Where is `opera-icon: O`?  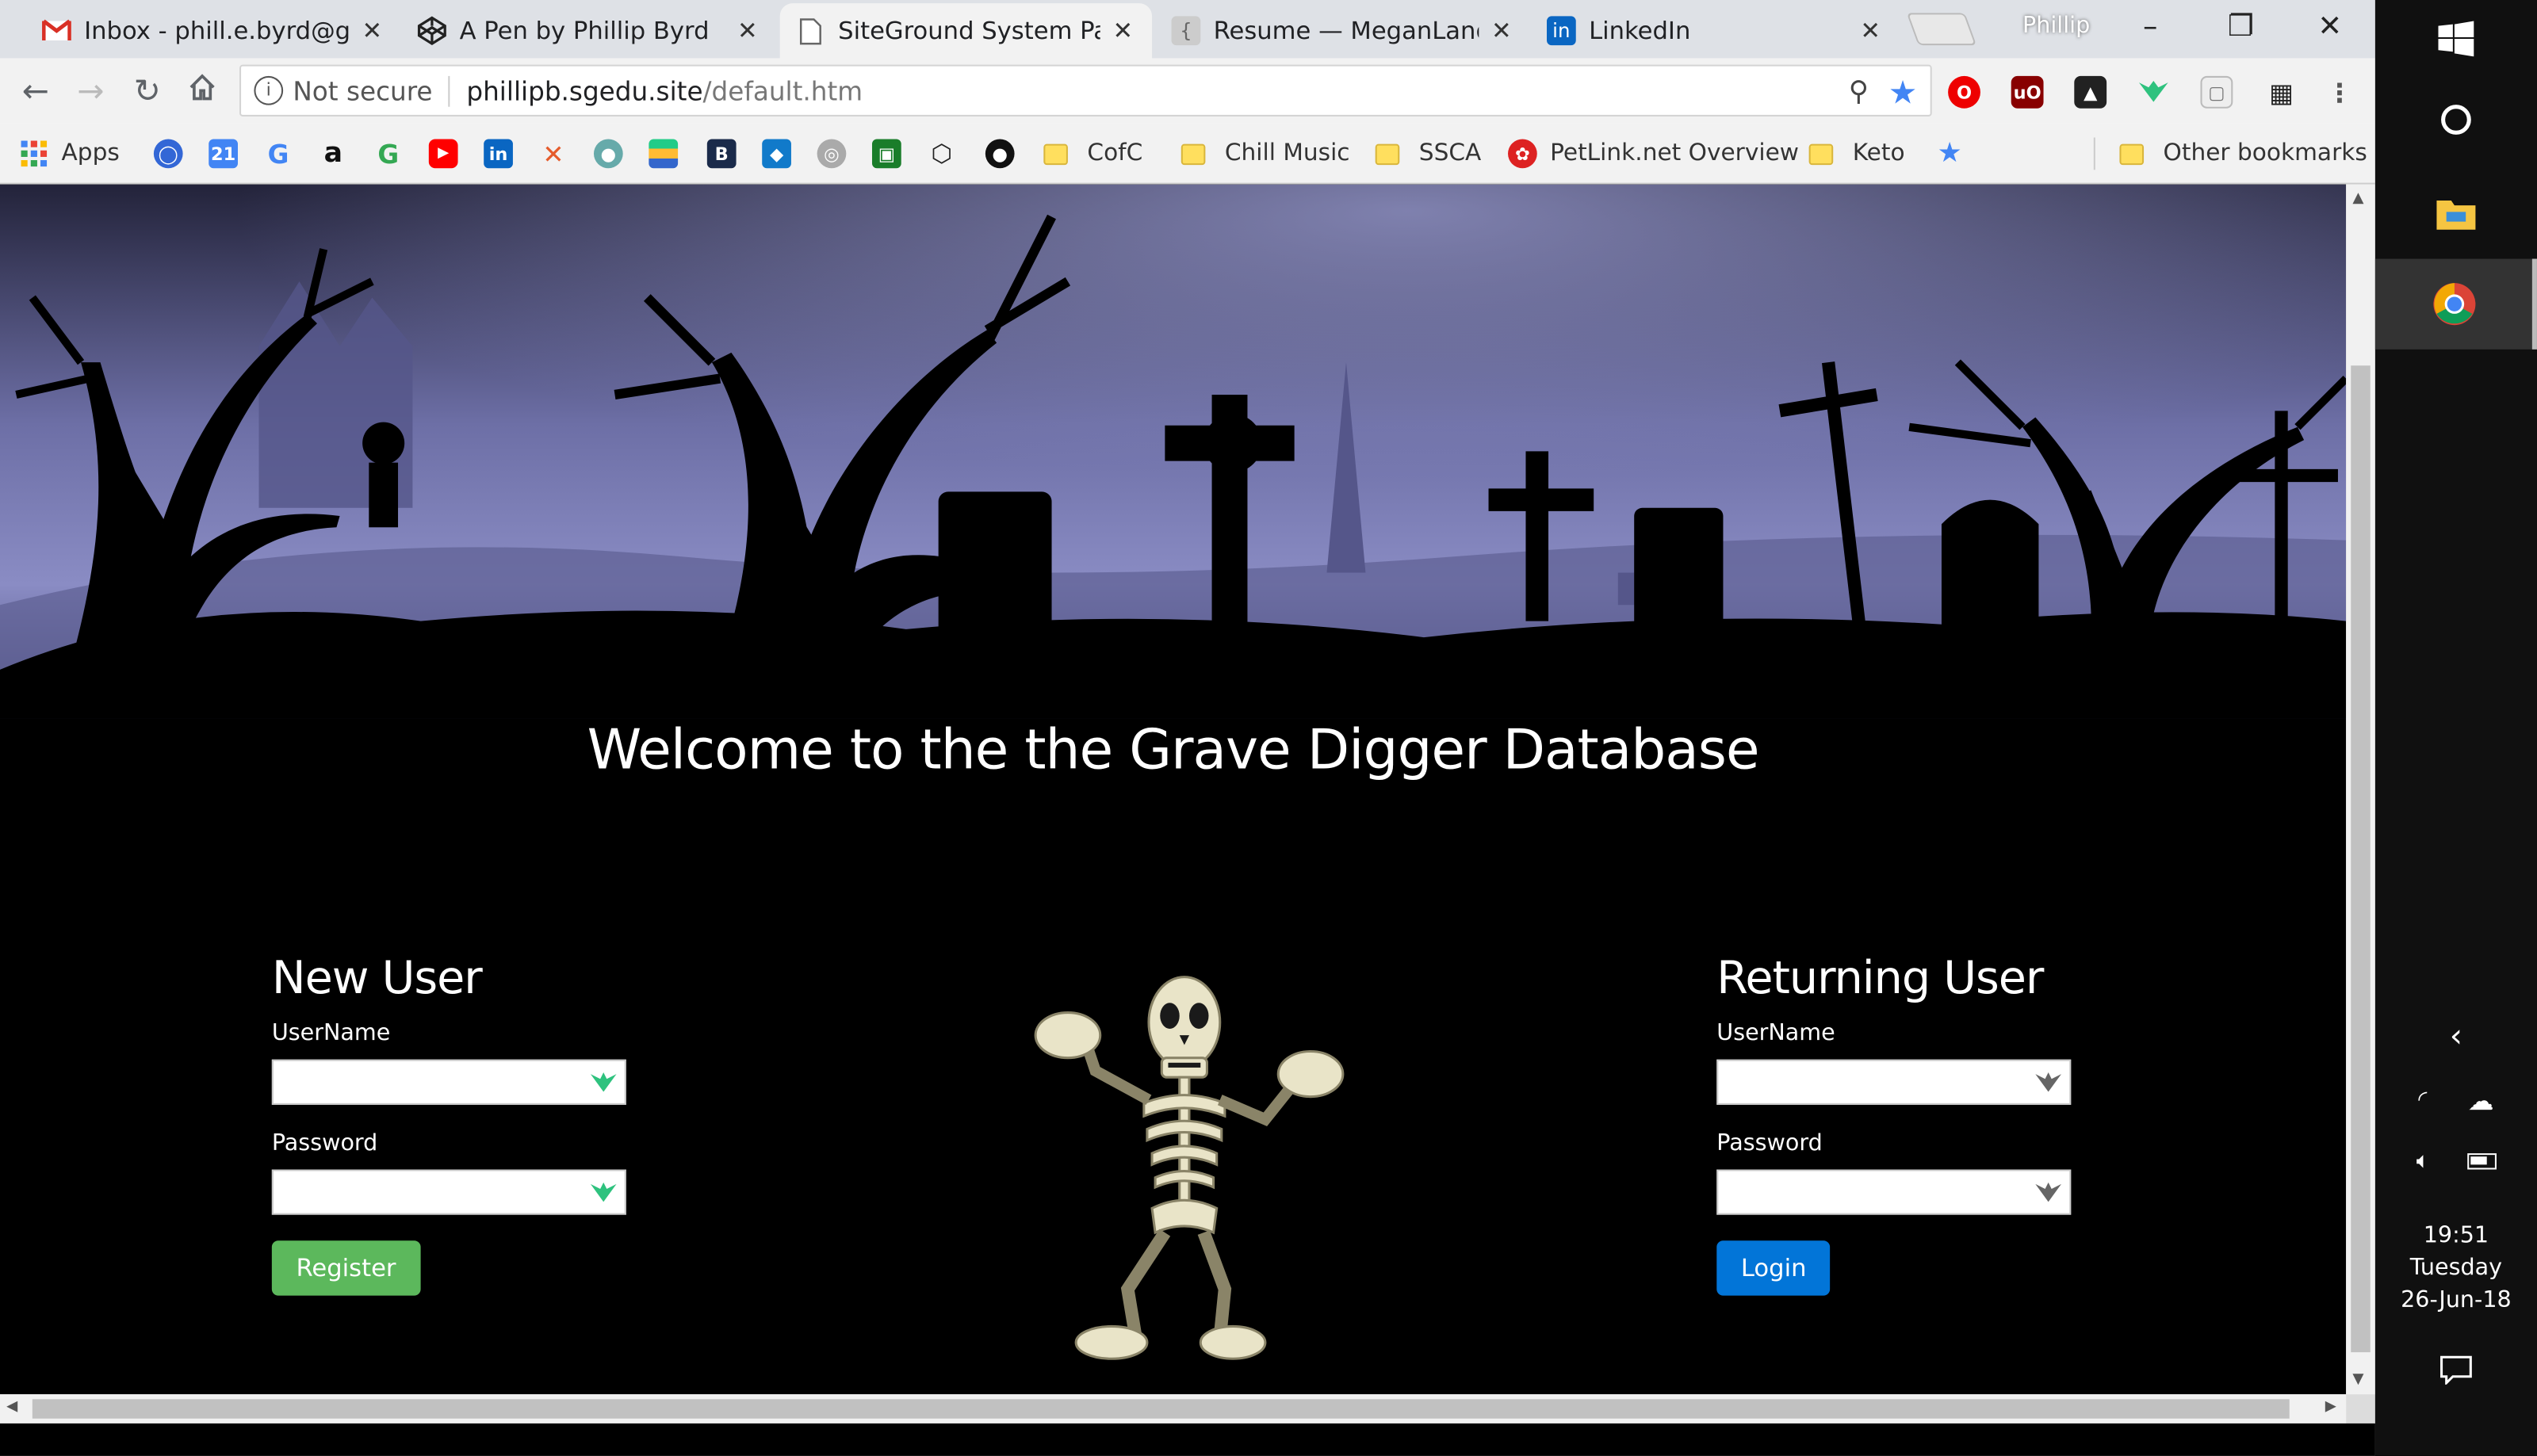 opera-icon: O is located at coordinates (1964, 92).